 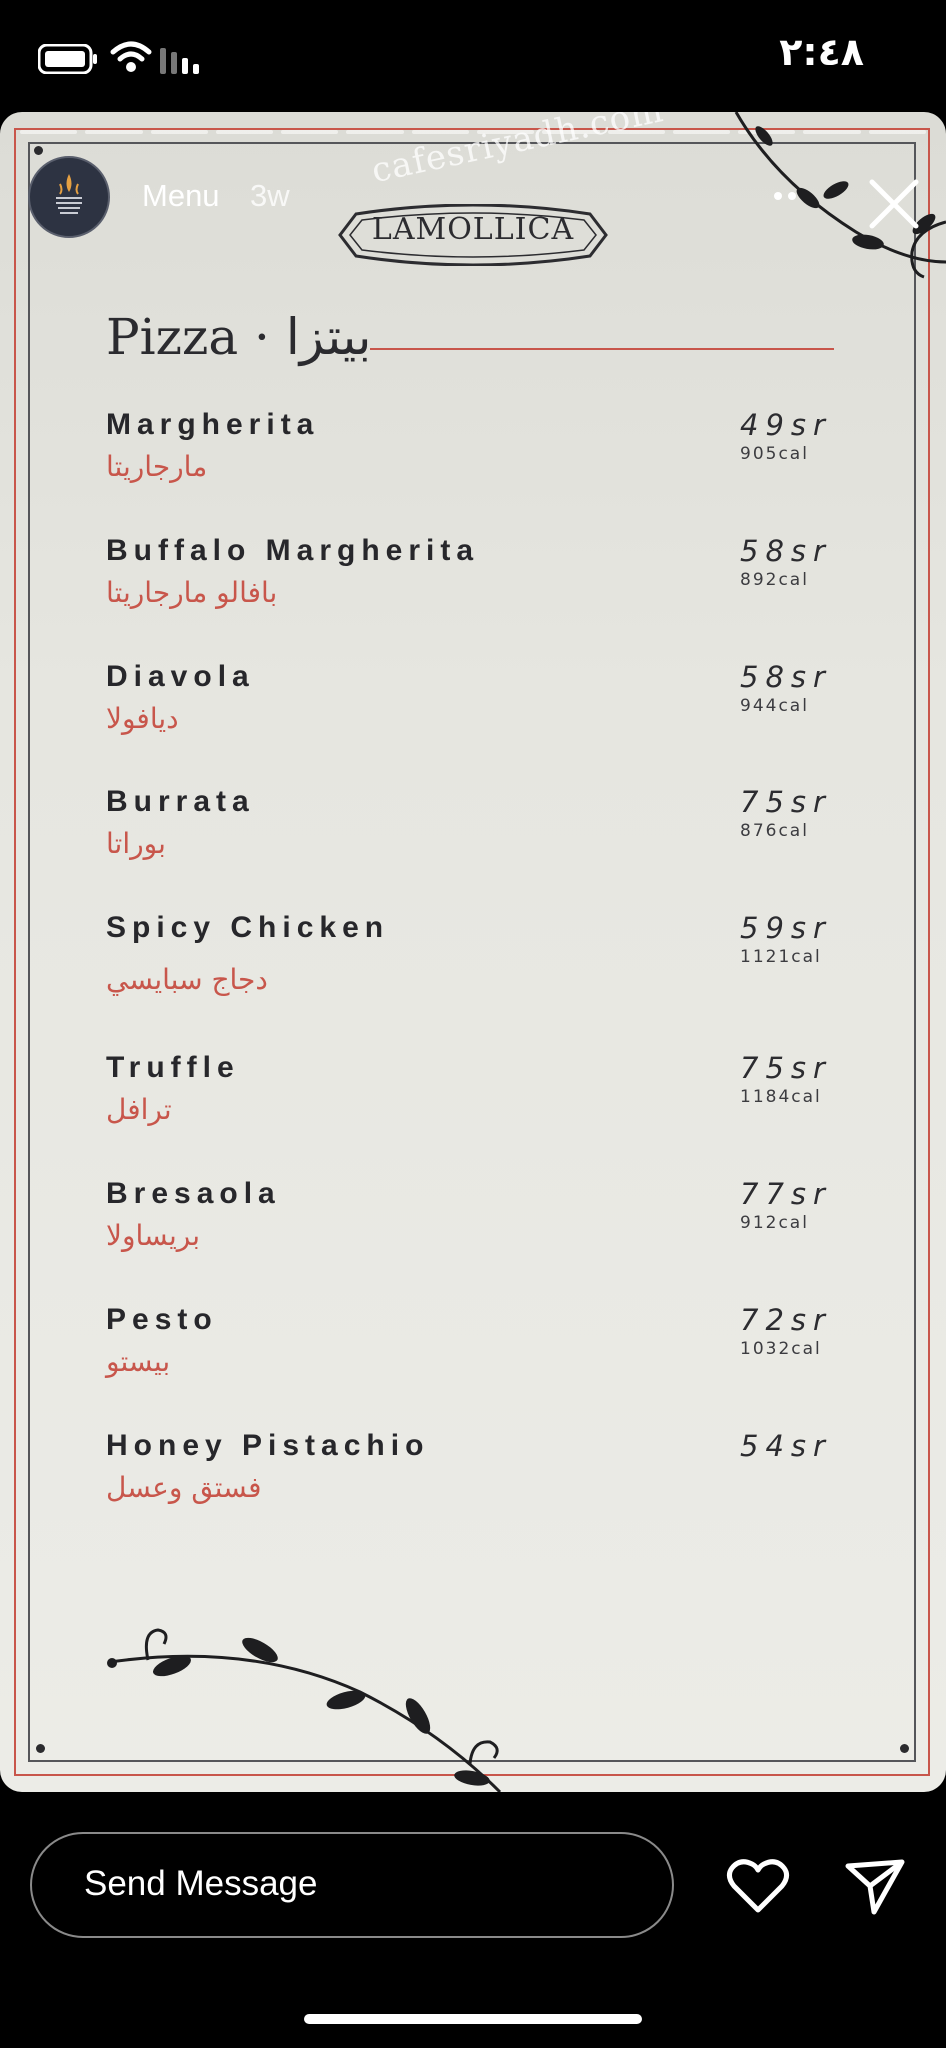 I want to click on status-time: ٢:٤٨, so click(x=821, y=52).